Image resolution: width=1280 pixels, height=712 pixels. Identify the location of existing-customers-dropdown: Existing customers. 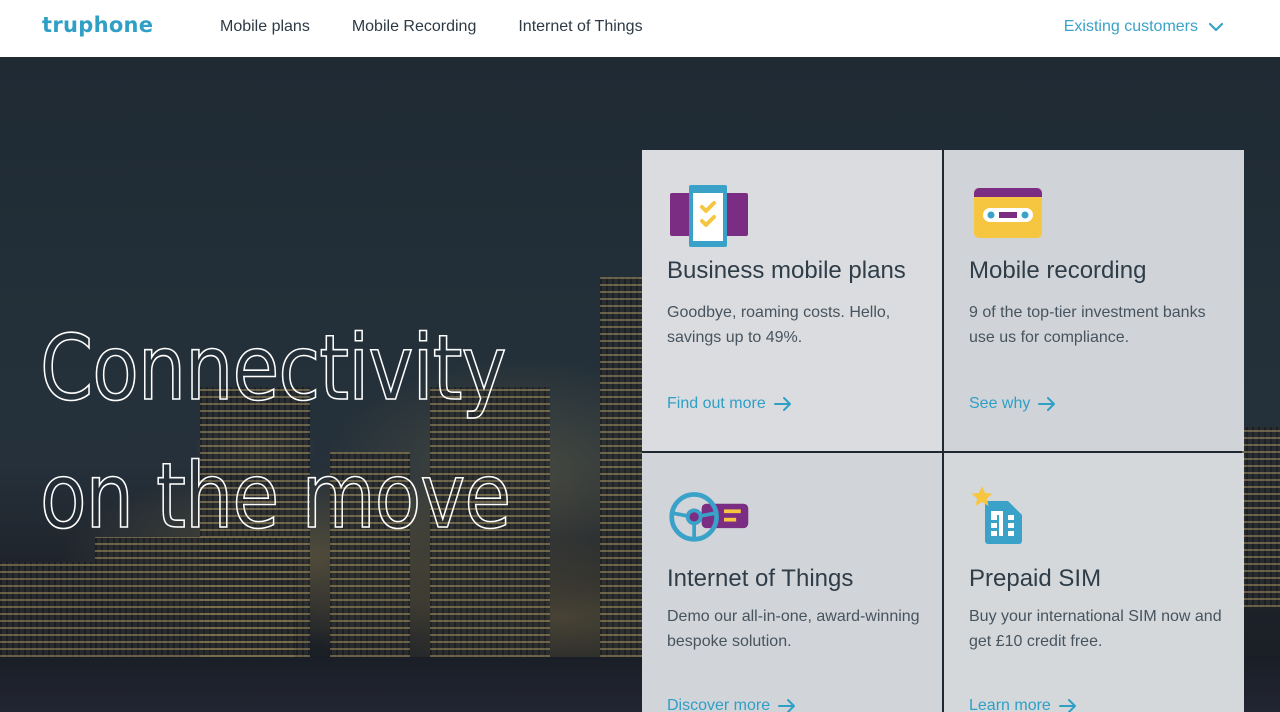
(1144, 27).